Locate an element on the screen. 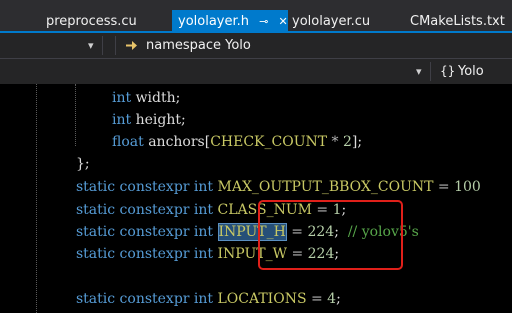 This screenshot has height=313, width=512. annotation-highlight-box is located at coordinates (330, 235).